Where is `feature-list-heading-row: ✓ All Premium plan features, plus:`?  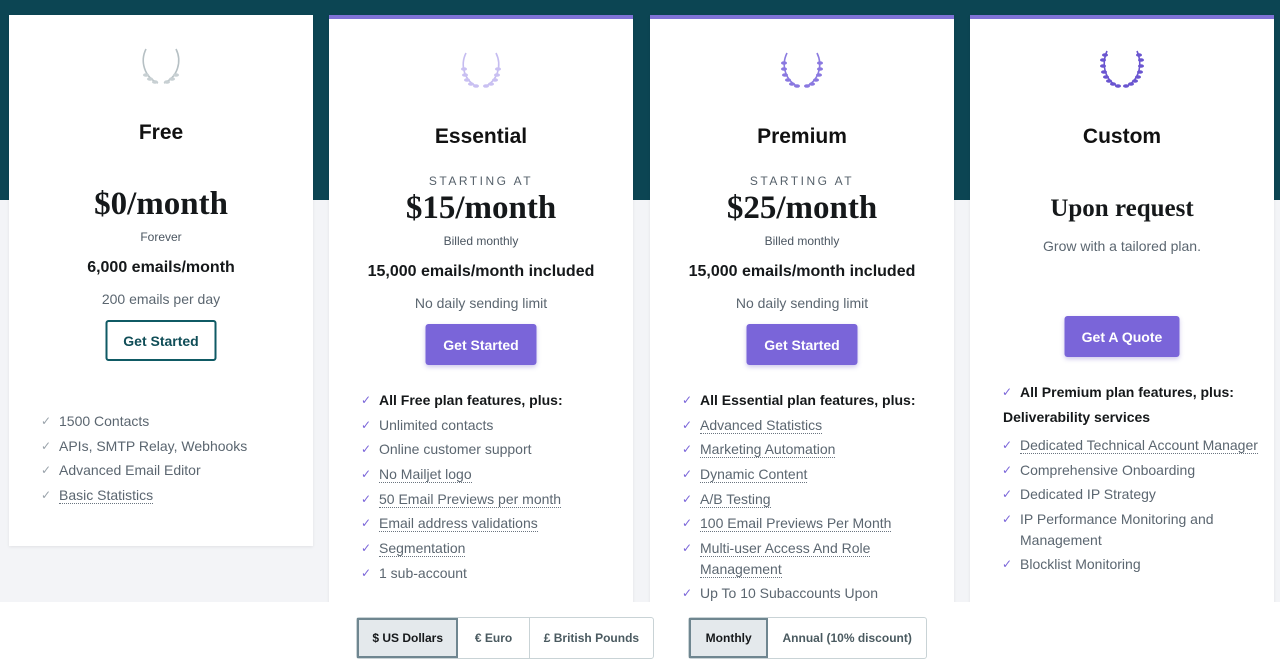 feature-list-heading-row: ✓ All Premium plan features, plus: is located at coordinates (1132, 394).